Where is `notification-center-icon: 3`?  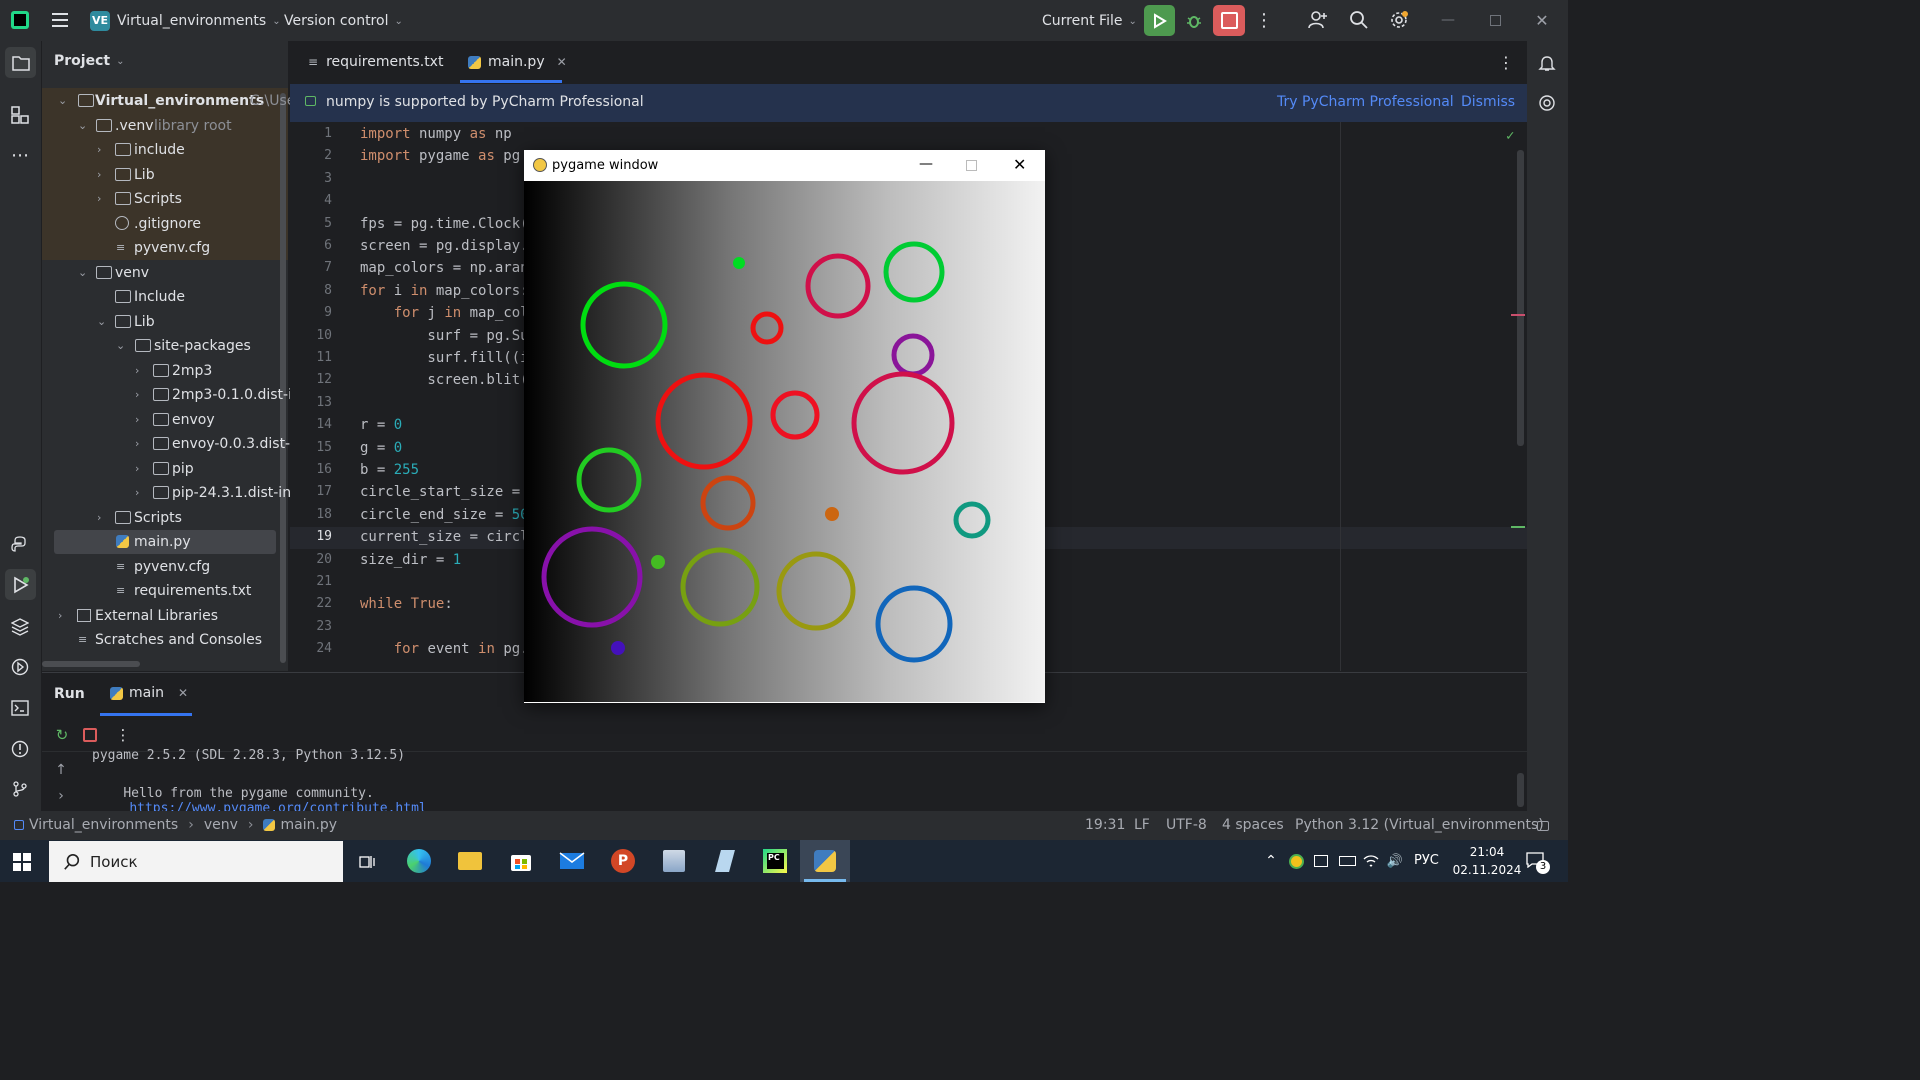
notification-center-icon: 3 is located at coordinates (1538, 863).